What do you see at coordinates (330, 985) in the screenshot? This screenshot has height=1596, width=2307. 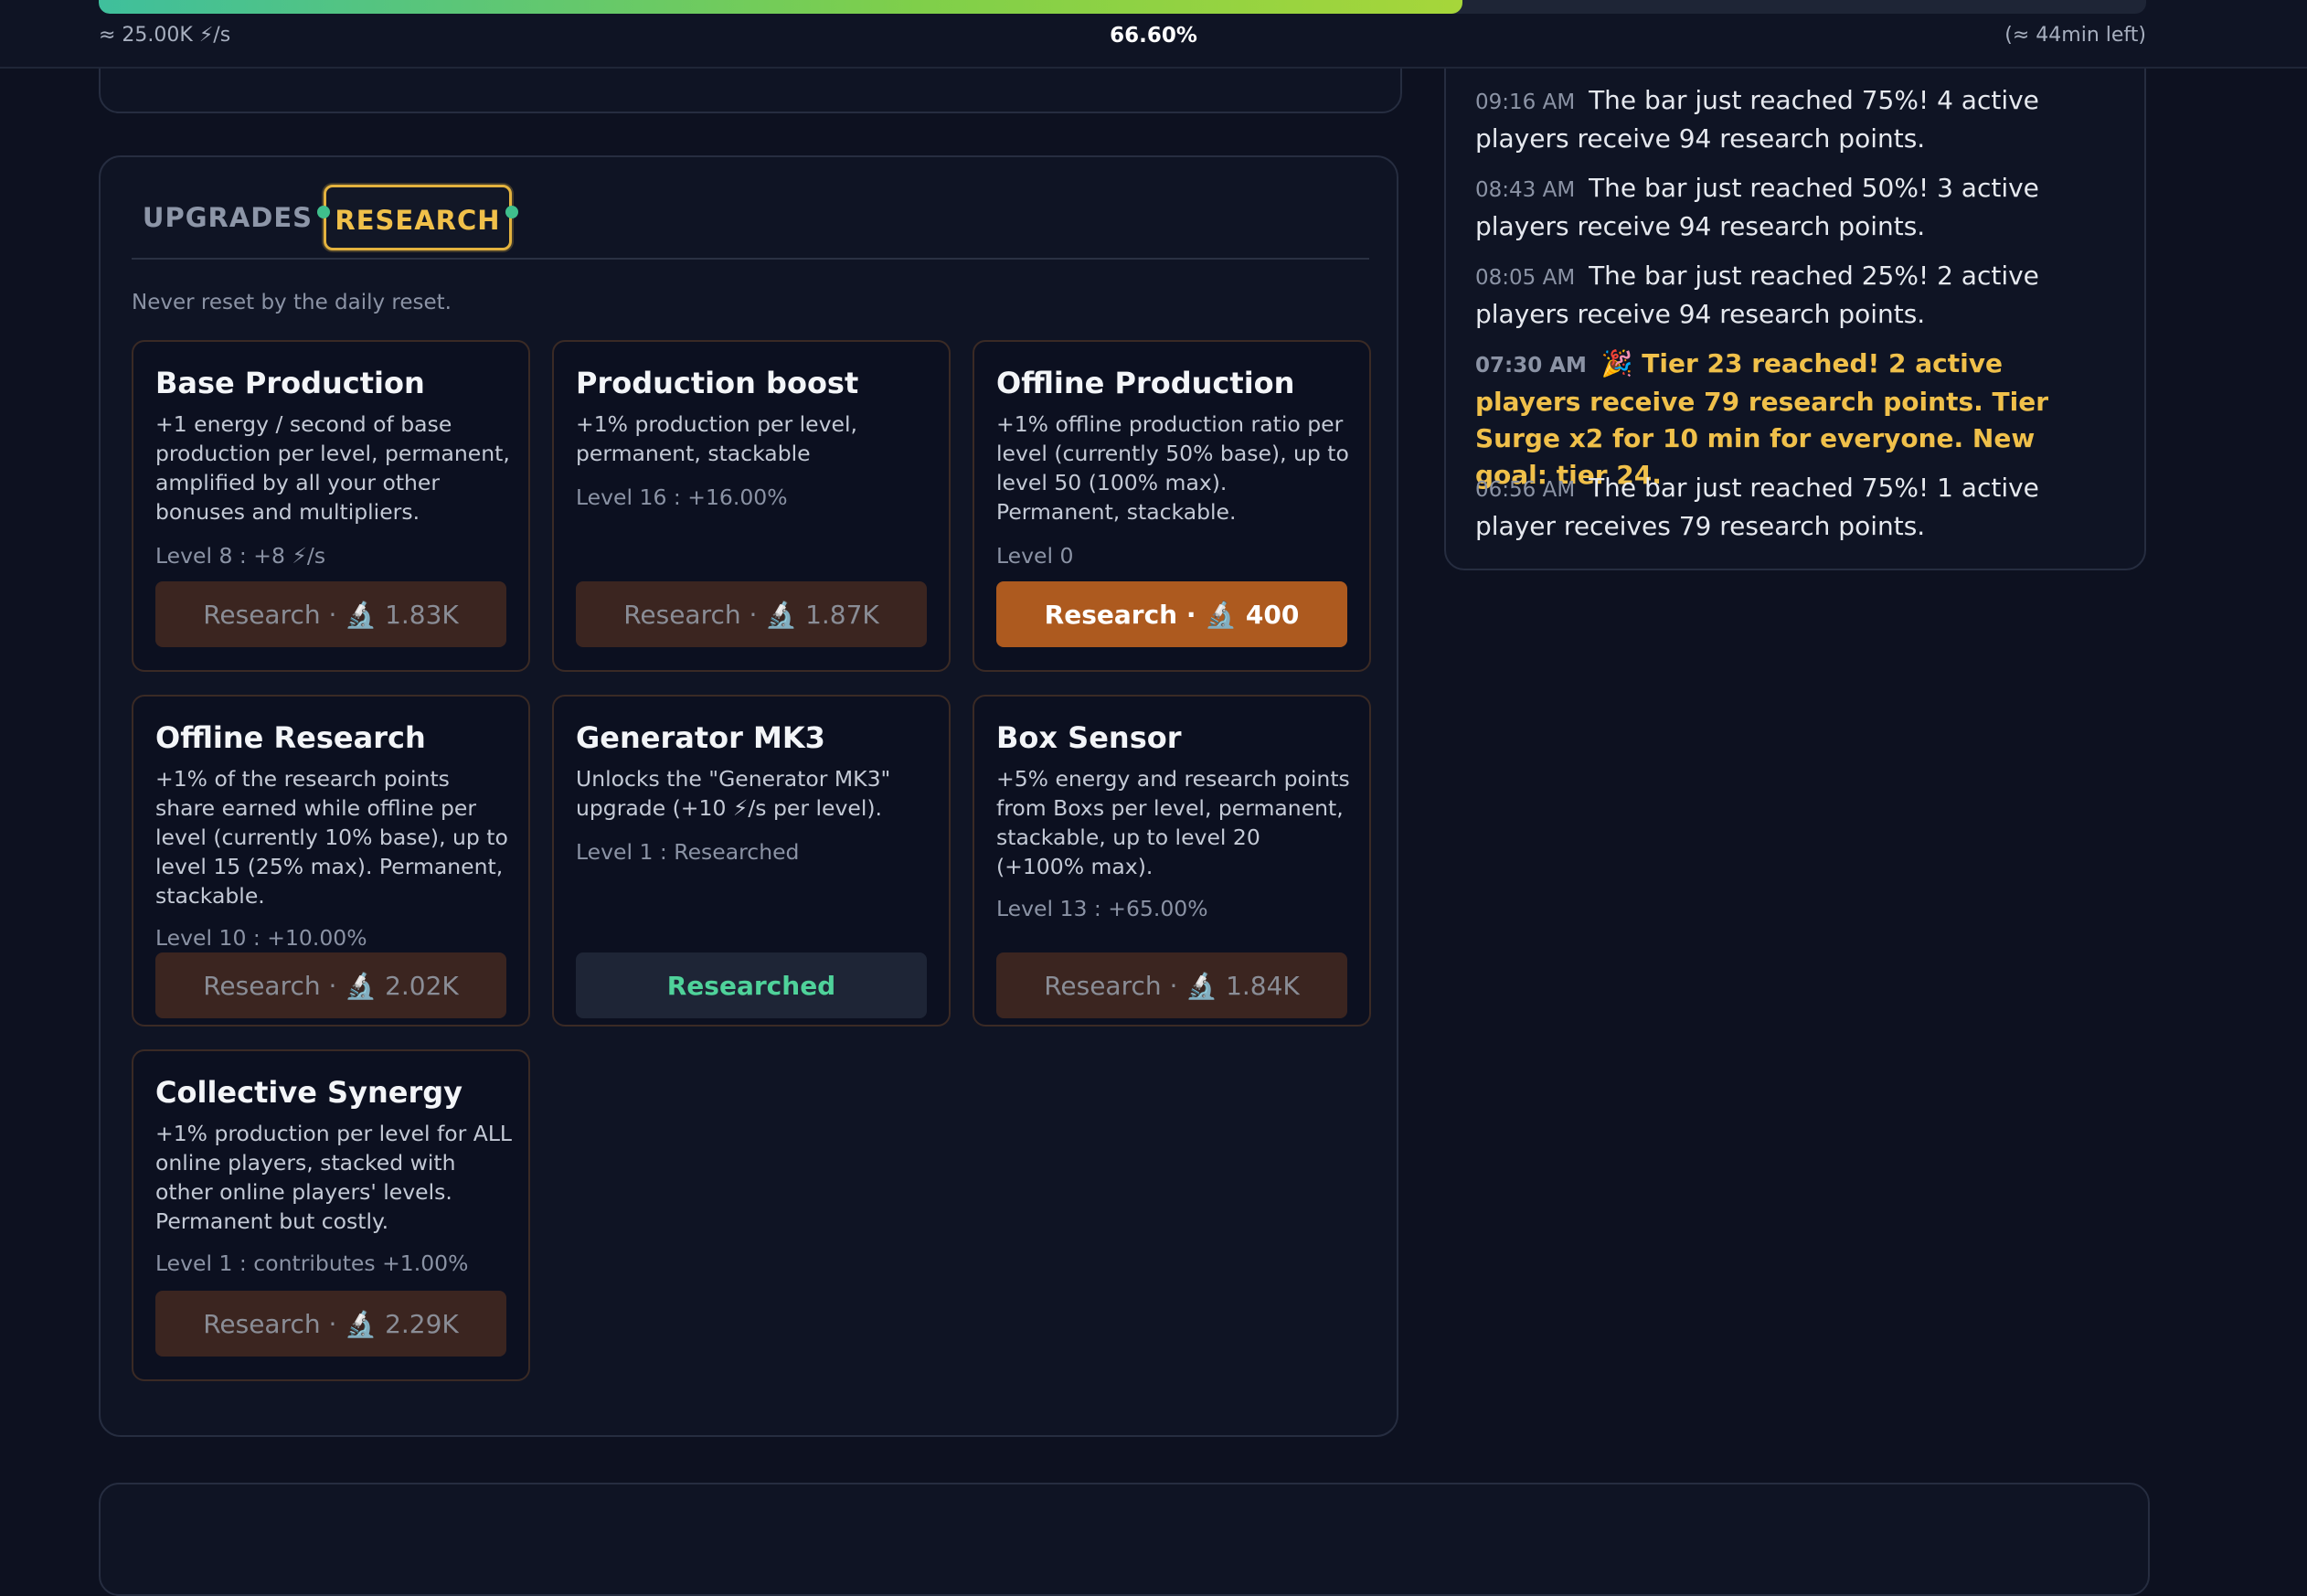 I see `research-button: Research · 🔬 2.02K` at bounding box center [330, 985].